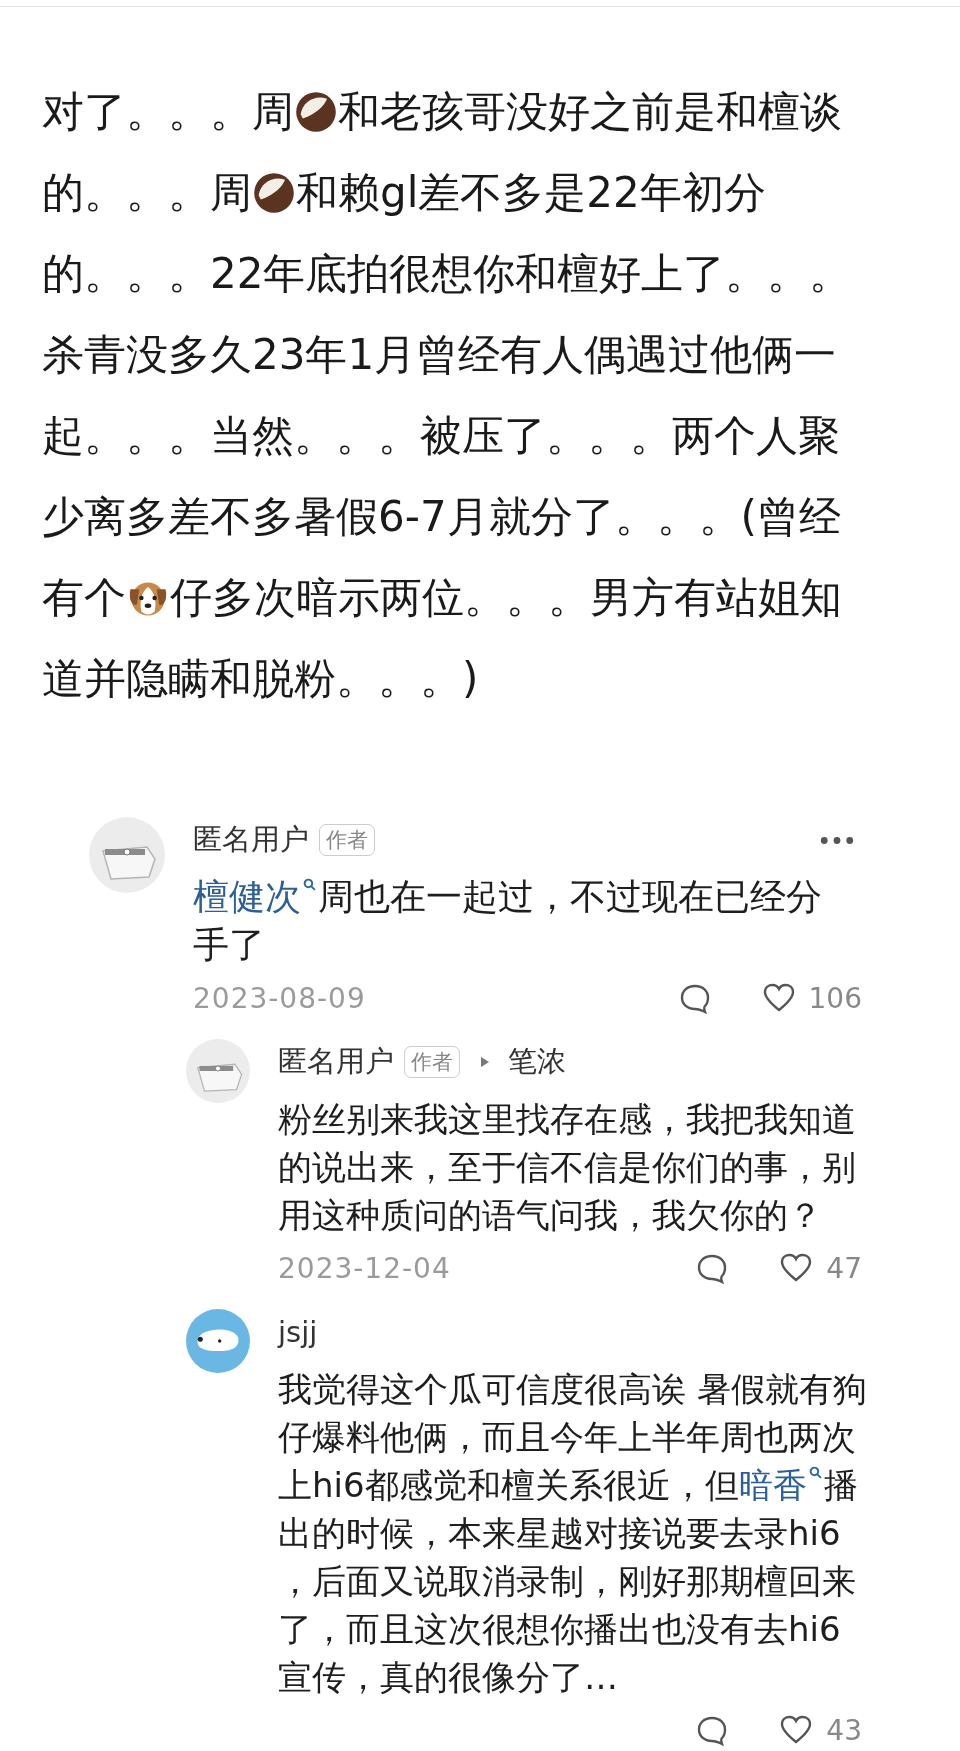 Image resolution: width=960 pixels, height=1751 pixels. What do you see at coordinates (837, 840) in the screenshot?
I see `more-icon` at bounding box center [837, 840].